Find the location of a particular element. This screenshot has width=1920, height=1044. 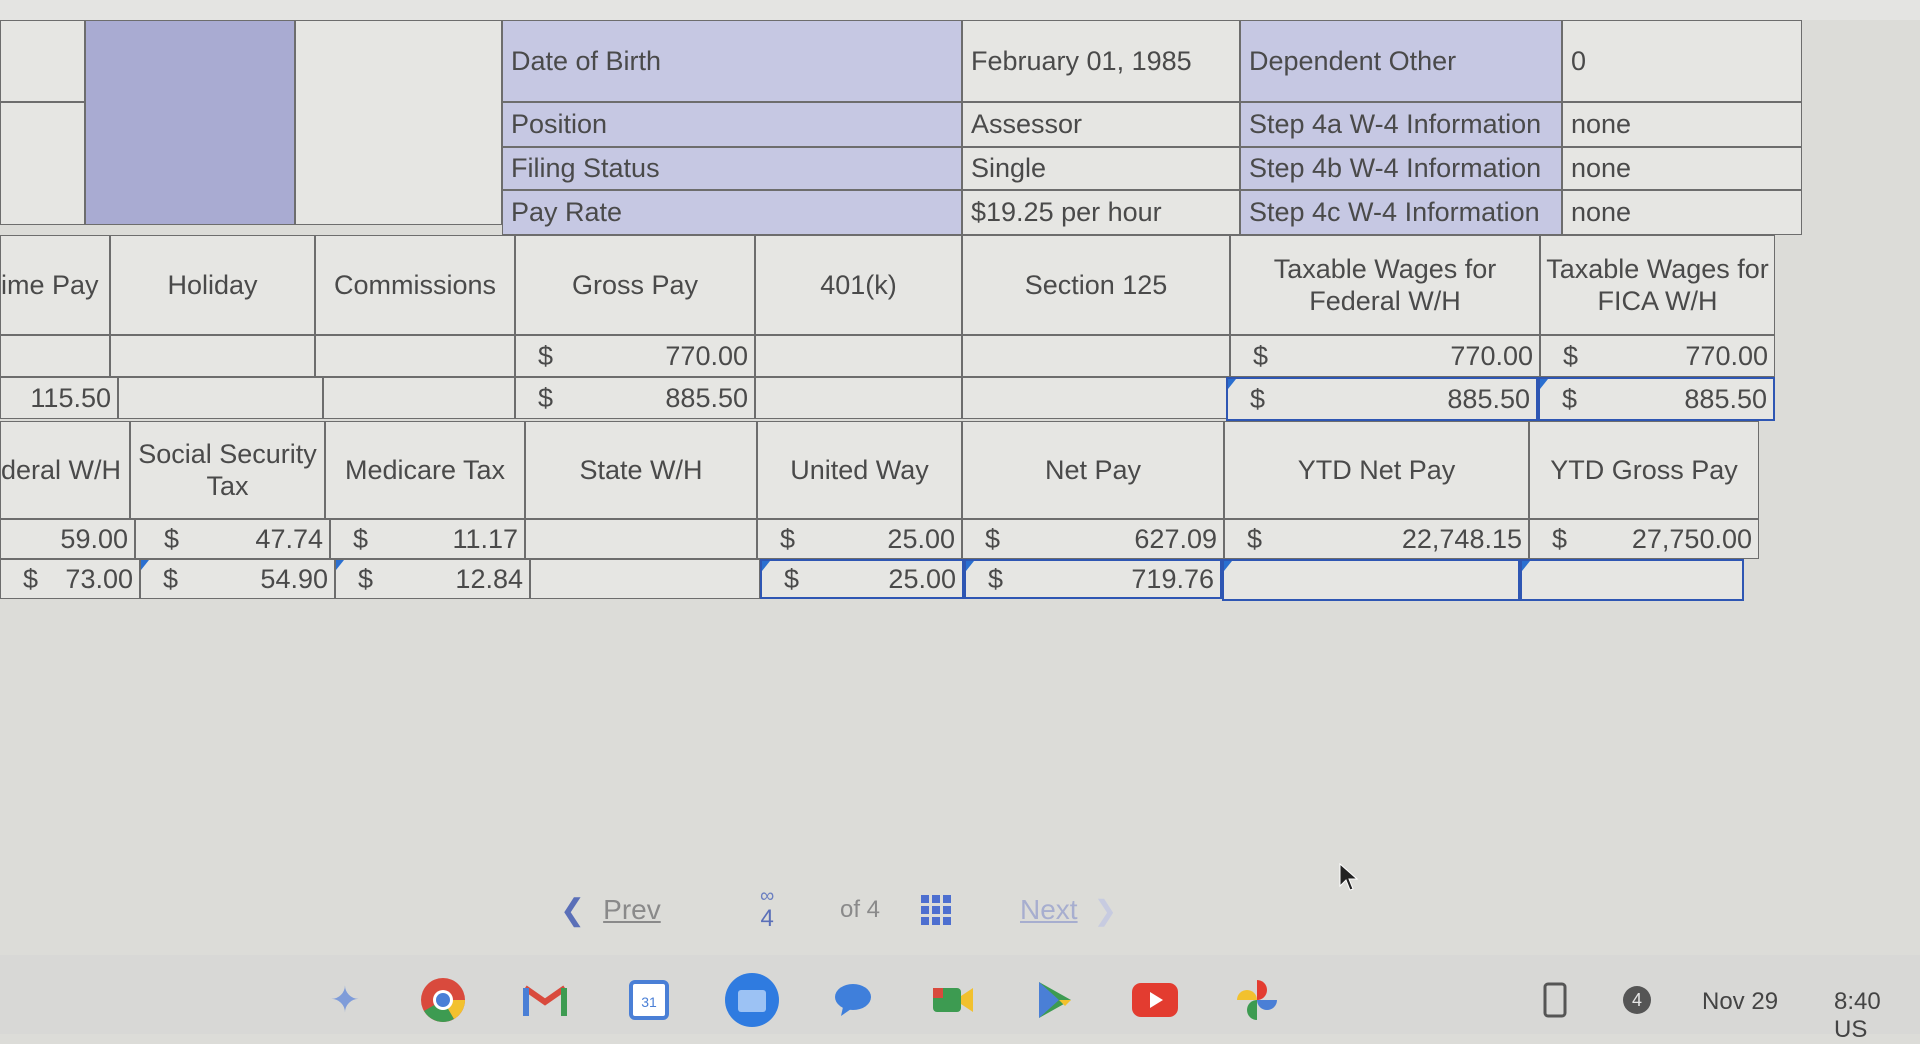

amount: 73.00 is located at coordinates (99, 578).